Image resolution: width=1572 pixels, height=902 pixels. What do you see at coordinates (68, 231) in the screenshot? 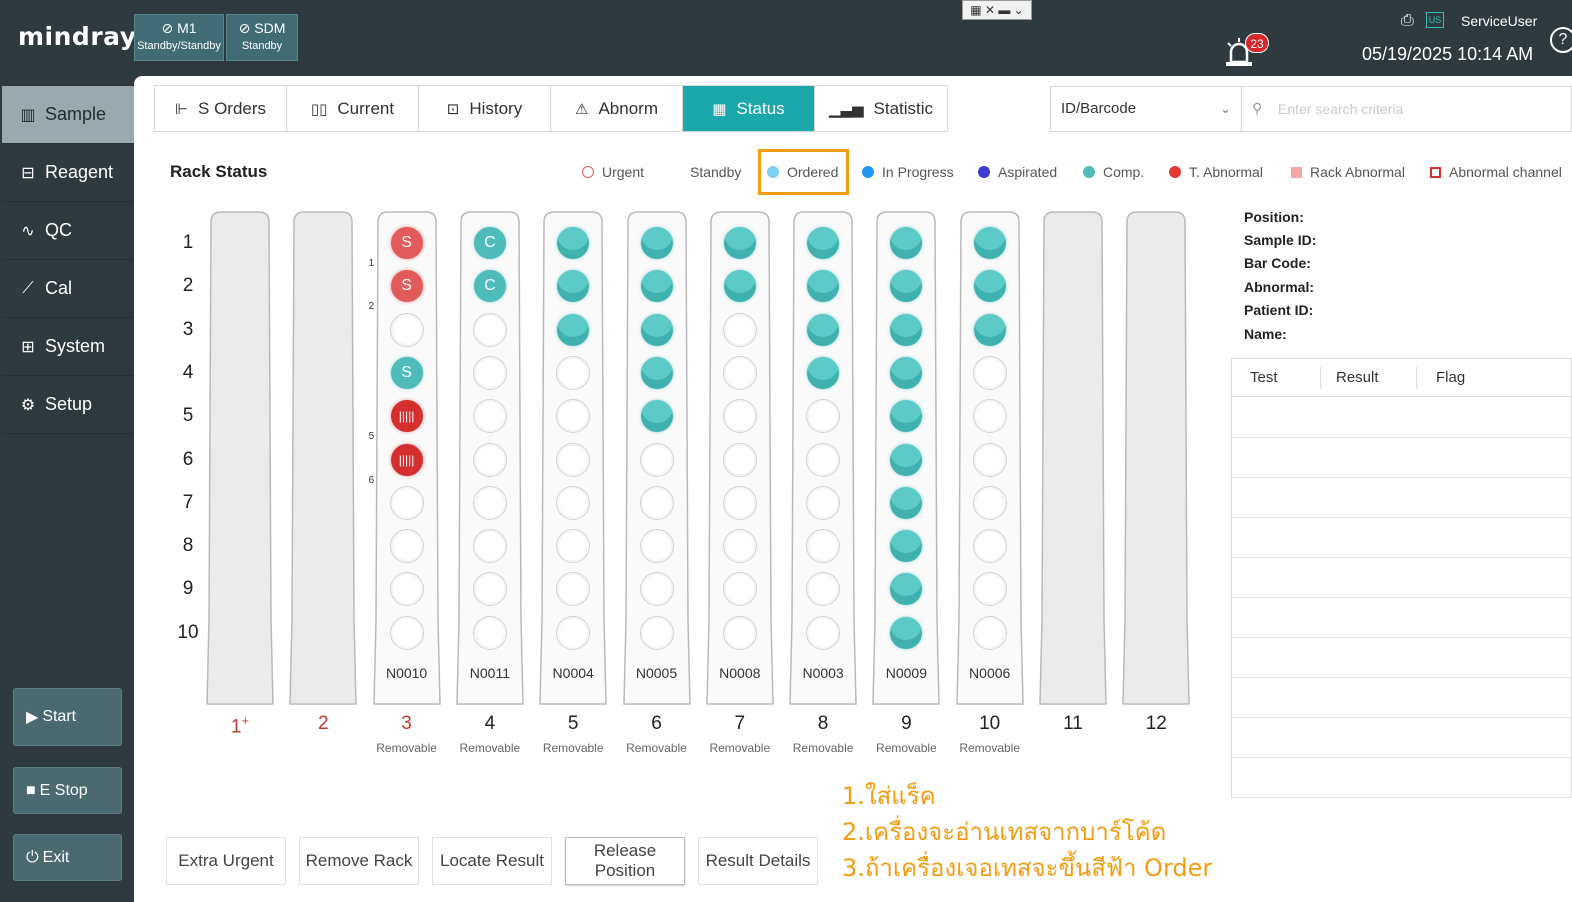
I see `sidebar-item-qc: ∿ QC` at bounding box center [68, 231].